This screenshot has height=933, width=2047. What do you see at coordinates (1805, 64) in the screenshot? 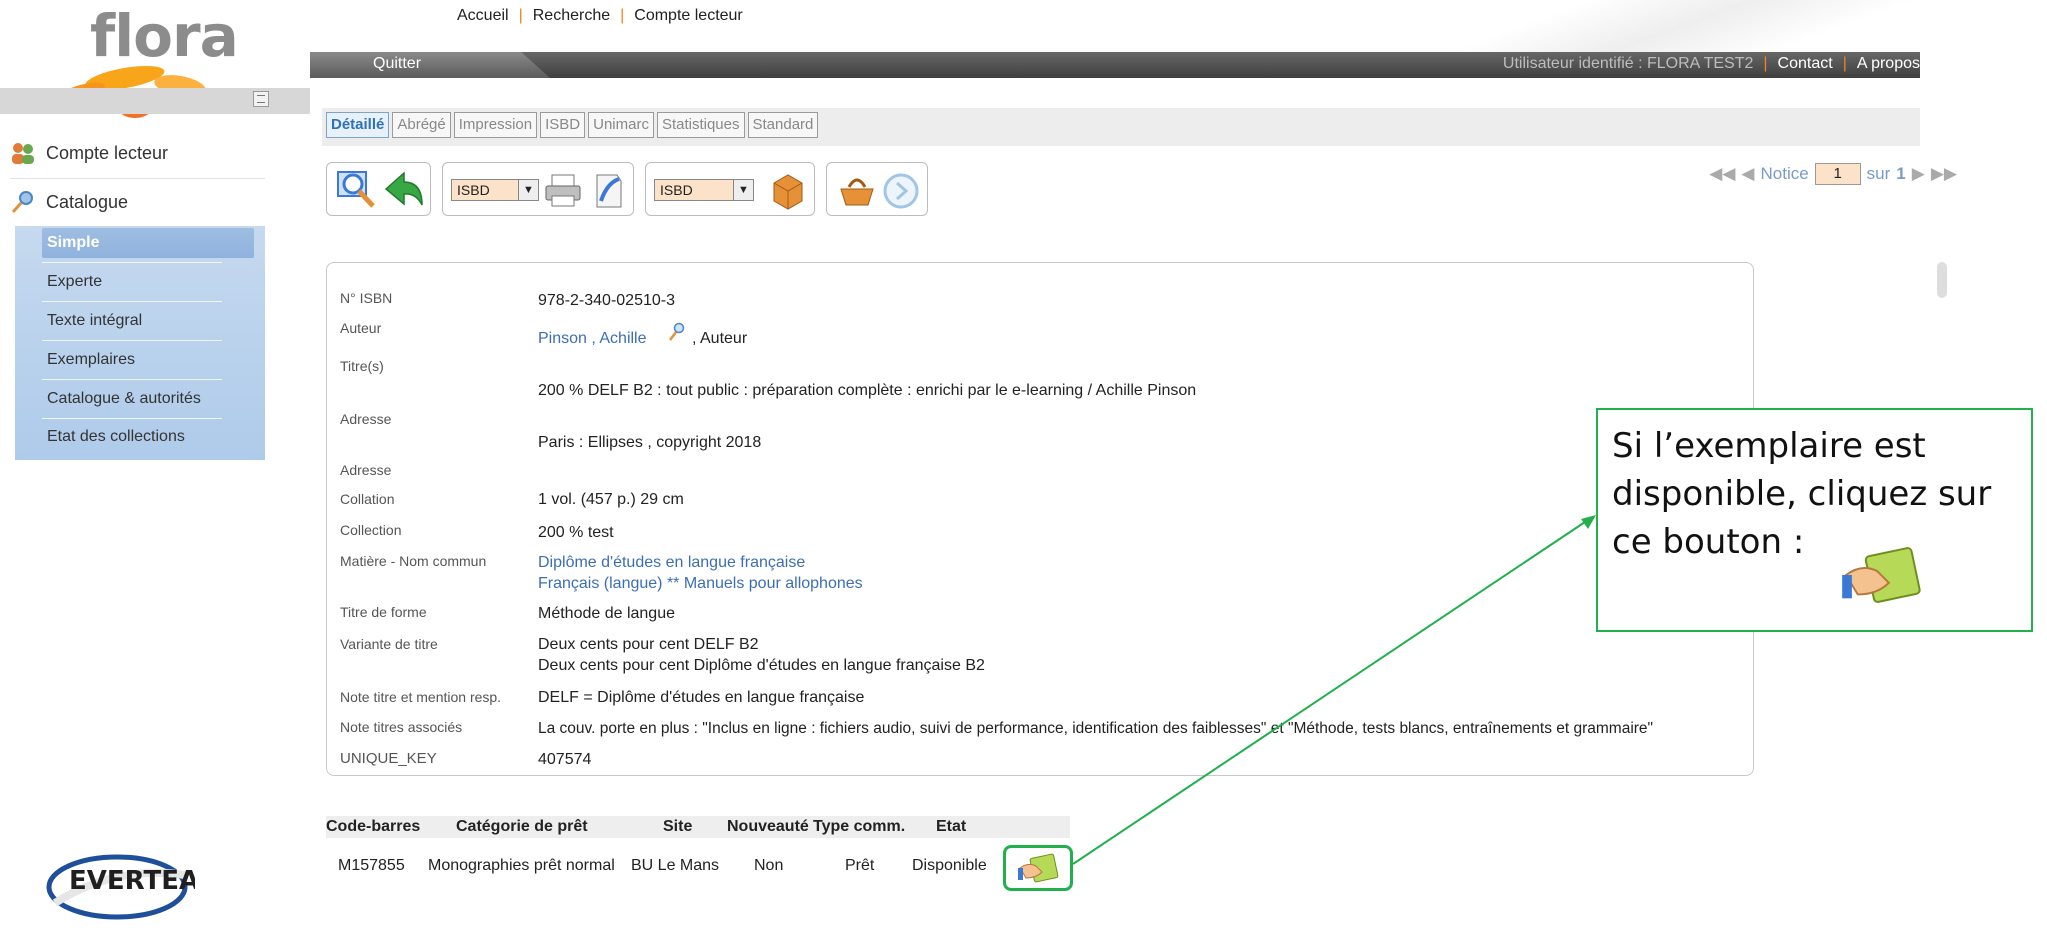
I see `contact-link: Contact` at bounding box center [1805, 64].